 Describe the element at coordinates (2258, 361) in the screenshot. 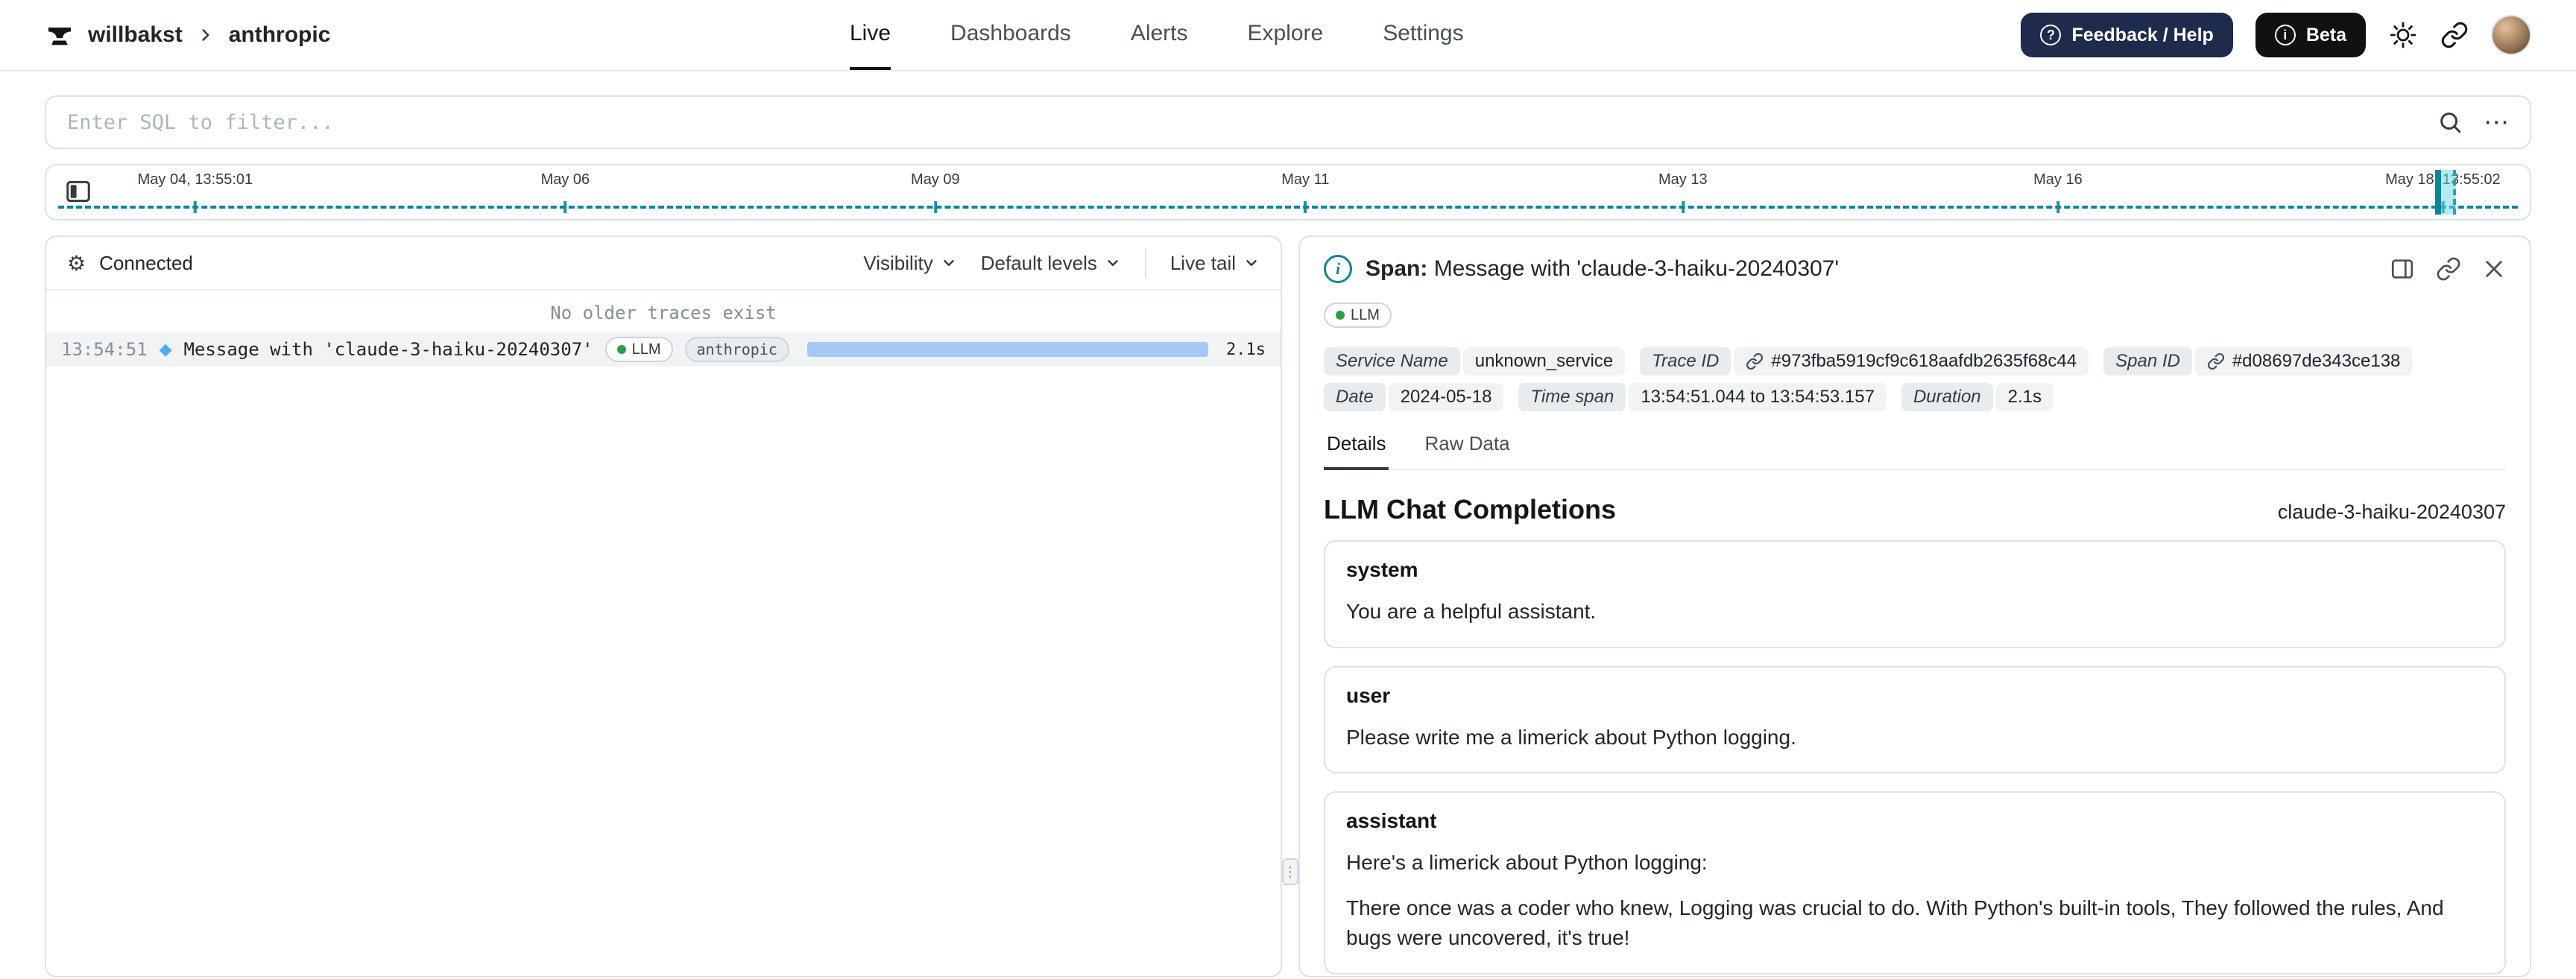

I see `prop-span-id: Span ID #d08697de343ce138` at that location.